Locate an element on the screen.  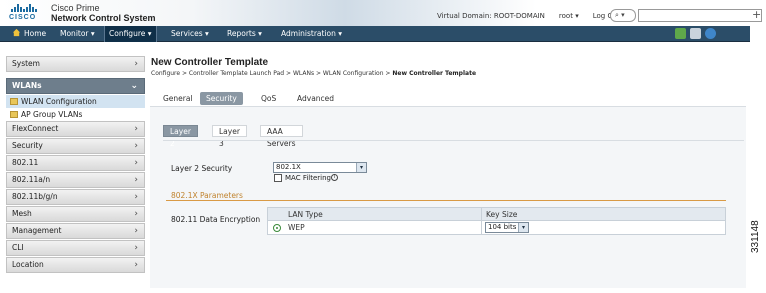
section-title-8021x: 802.1X Parameters is located at coordinates (207, 195).